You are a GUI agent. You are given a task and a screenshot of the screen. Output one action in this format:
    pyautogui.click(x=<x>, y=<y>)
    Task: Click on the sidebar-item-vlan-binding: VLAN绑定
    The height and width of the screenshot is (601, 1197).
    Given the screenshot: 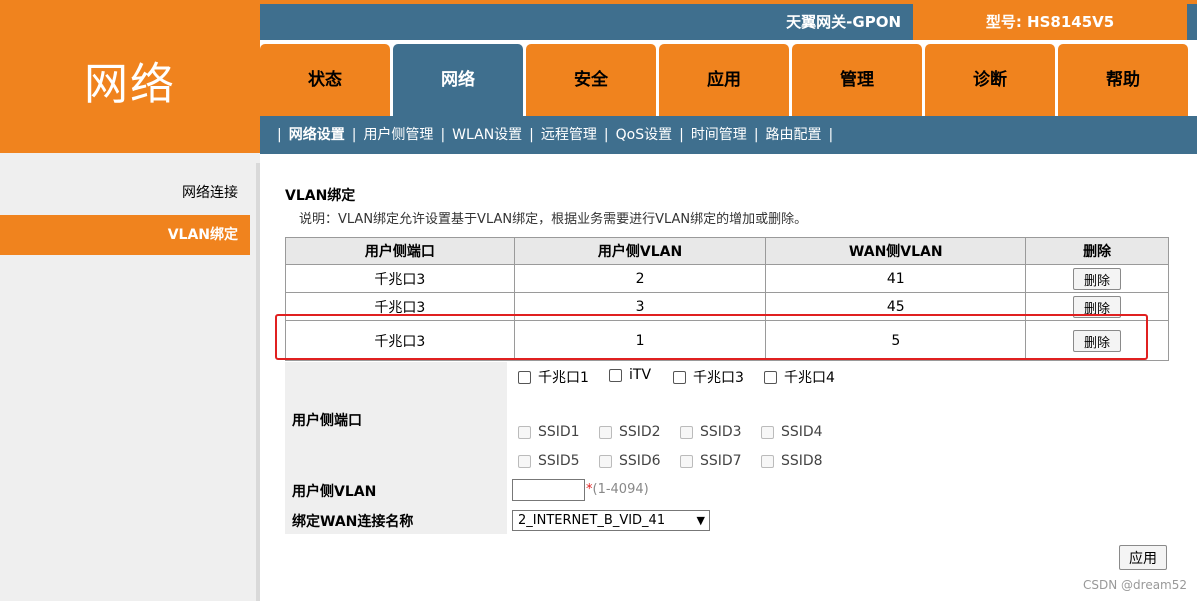 What is the action you would take?
    pyautogui.click(x=125, y=235)
    